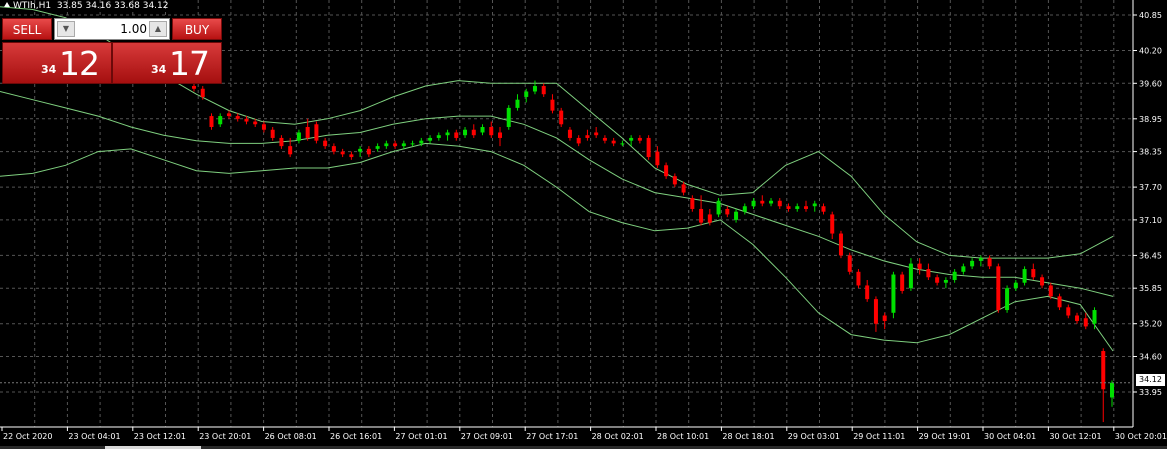 The width and height of the screenshot is (1167, 449). I want to click on one-click-trading-panel: SELL ▼ ▲ BUY 34 12 34 17, so click(112, 51).